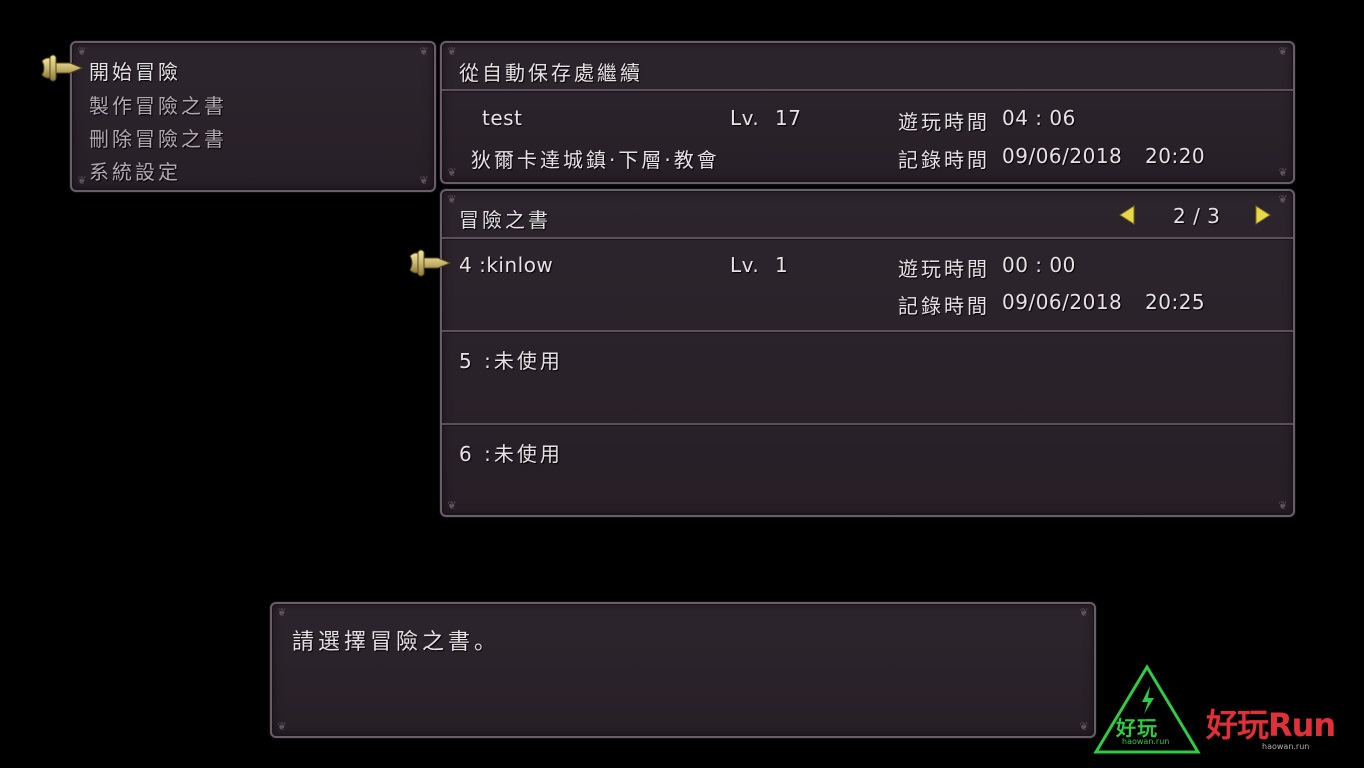  Describe the element at coordinates (511, 361) in the screenshot. I see `slot-5-label: 5 :未使用` at that location.